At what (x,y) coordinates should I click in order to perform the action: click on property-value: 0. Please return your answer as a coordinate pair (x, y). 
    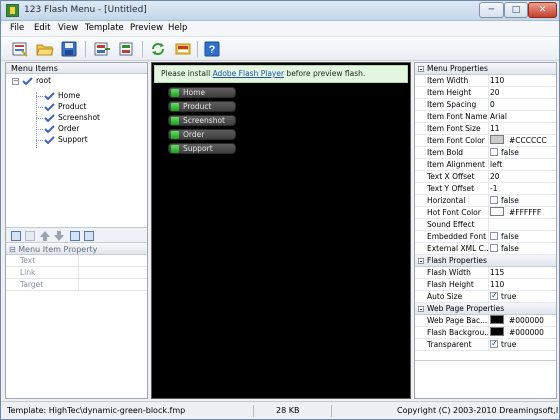
    Looking at the image, I should click on (523, 105).